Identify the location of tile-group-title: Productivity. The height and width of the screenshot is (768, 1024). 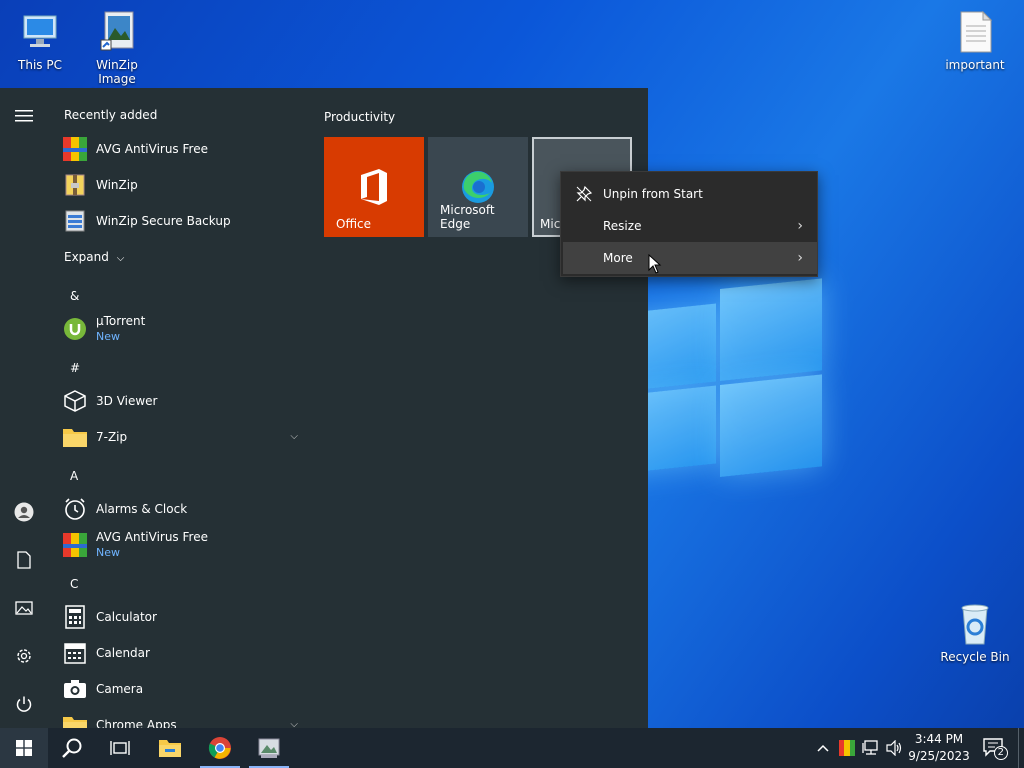
(359, 117).